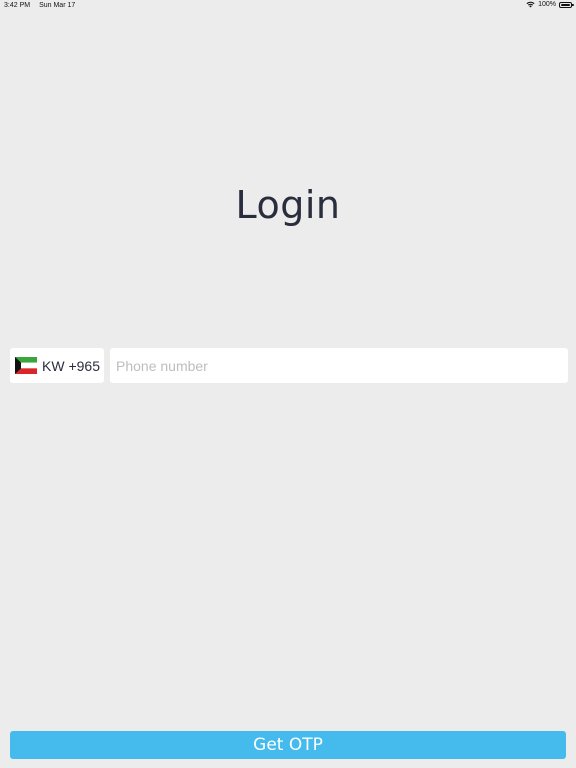  I want to click on country-code-label: KW +965, so click(71, 365).